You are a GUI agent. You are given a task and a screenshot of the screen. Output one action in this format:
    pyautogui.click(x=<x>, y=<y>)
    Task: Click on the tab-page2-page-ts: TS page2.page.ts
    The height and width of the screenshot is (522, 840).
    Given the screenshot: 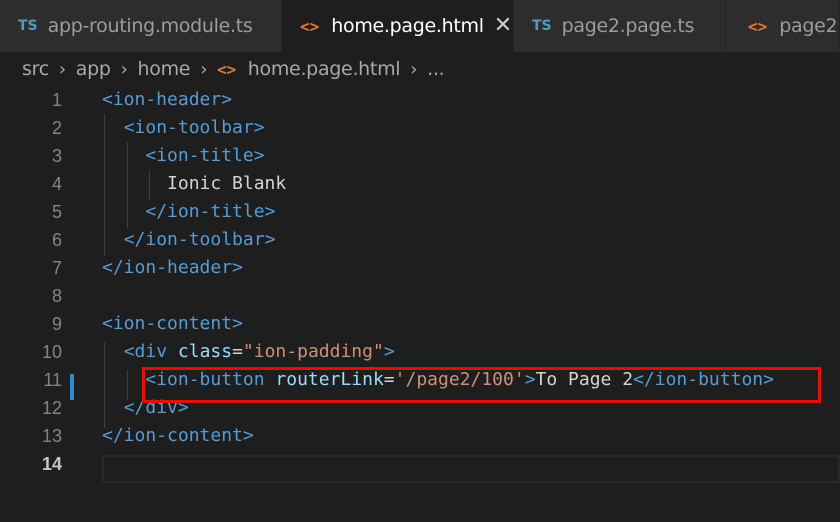 What is the action you would take?
    pyautogui.click(x=620, y=26)
    